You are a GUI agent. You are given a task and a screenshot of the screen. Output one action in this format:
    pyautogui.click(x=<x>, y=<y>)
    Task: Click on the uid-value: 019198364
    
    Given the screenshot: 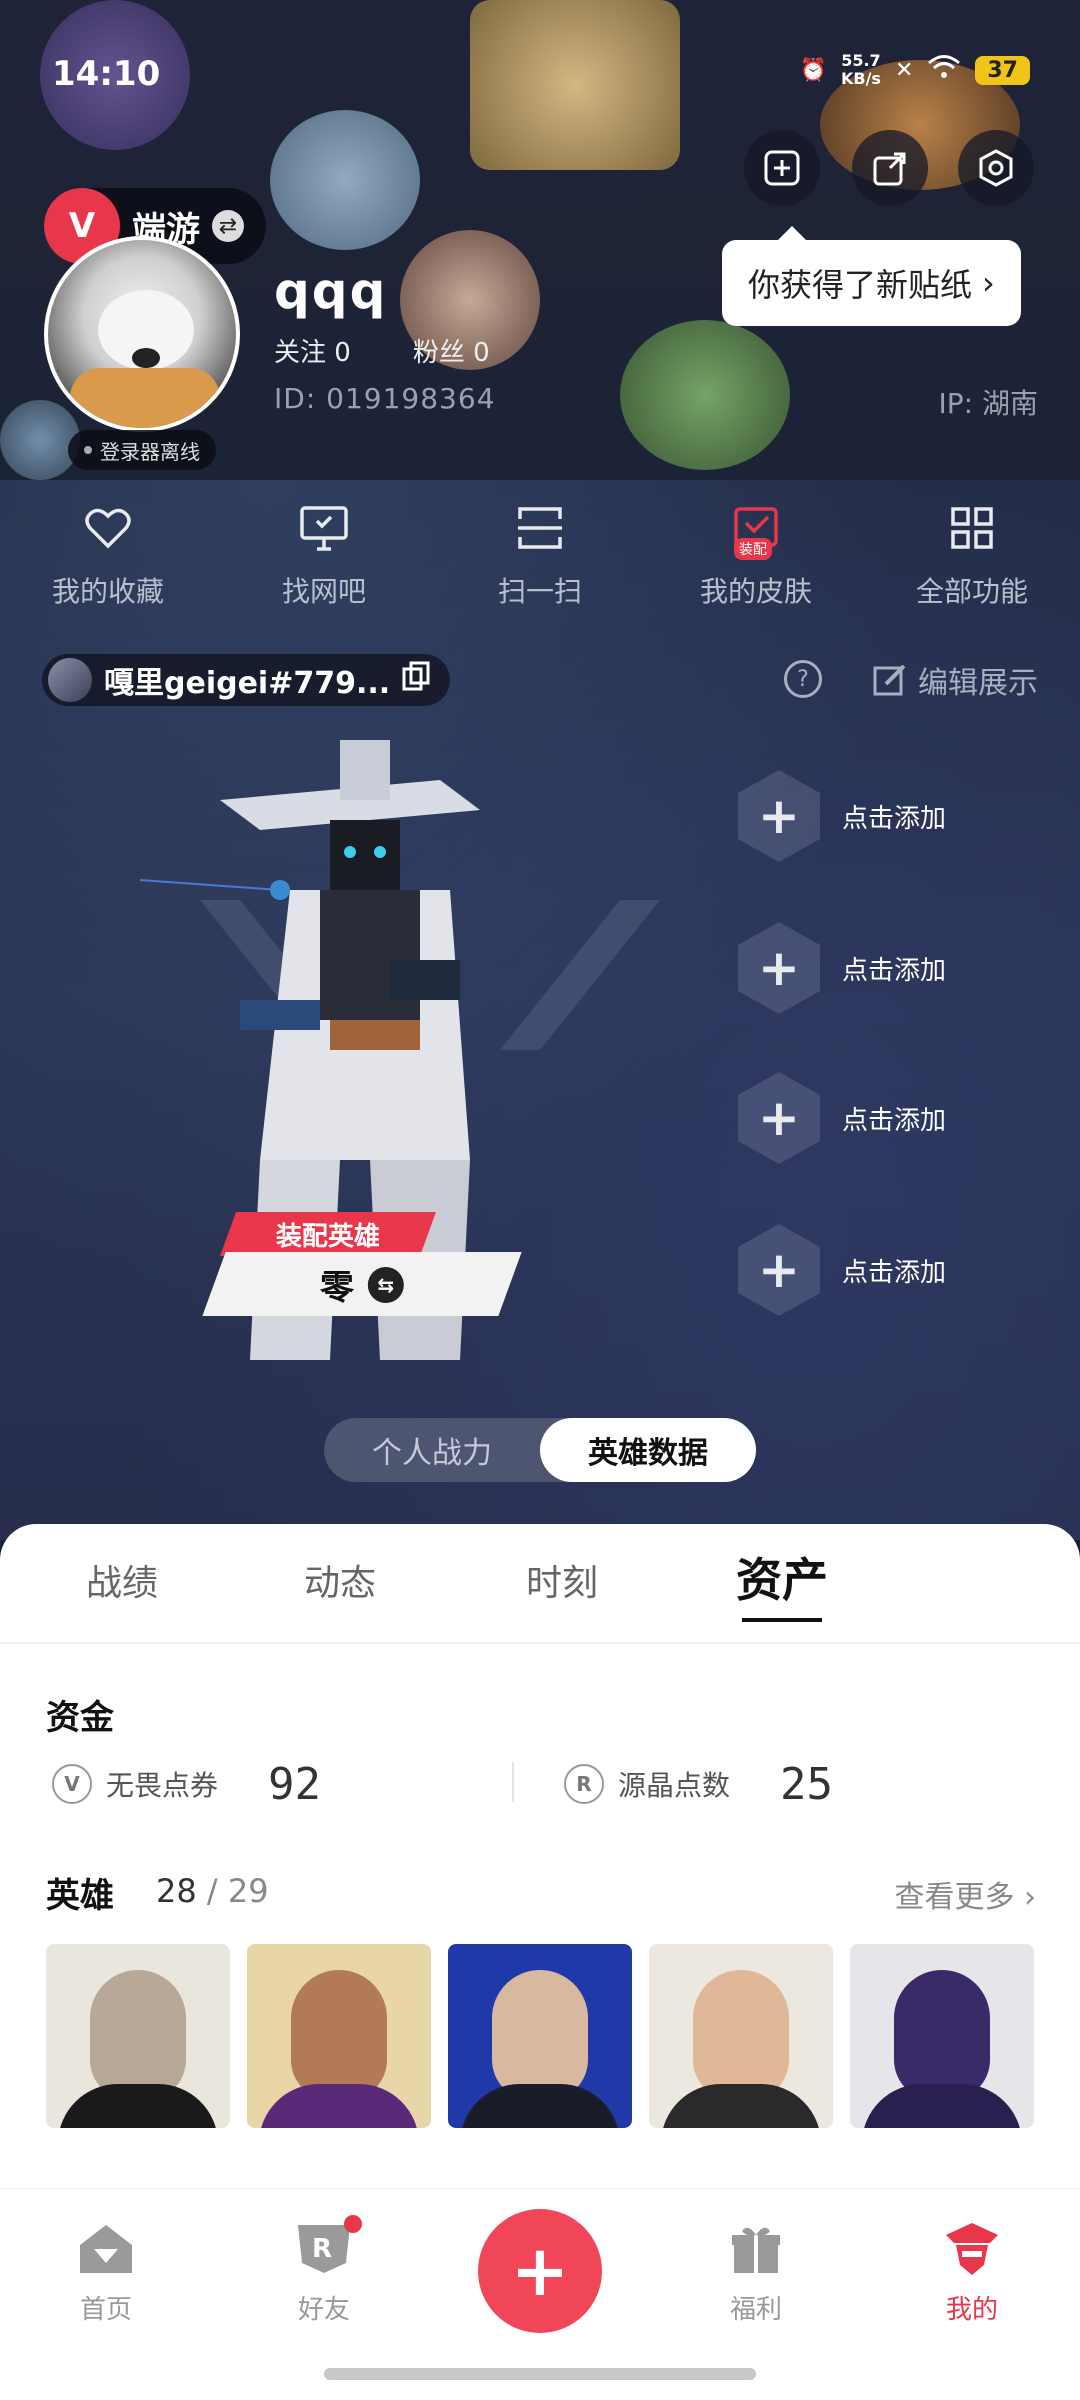 What is the action you would take?
    pyautogui.click(x=411, y=398)
    